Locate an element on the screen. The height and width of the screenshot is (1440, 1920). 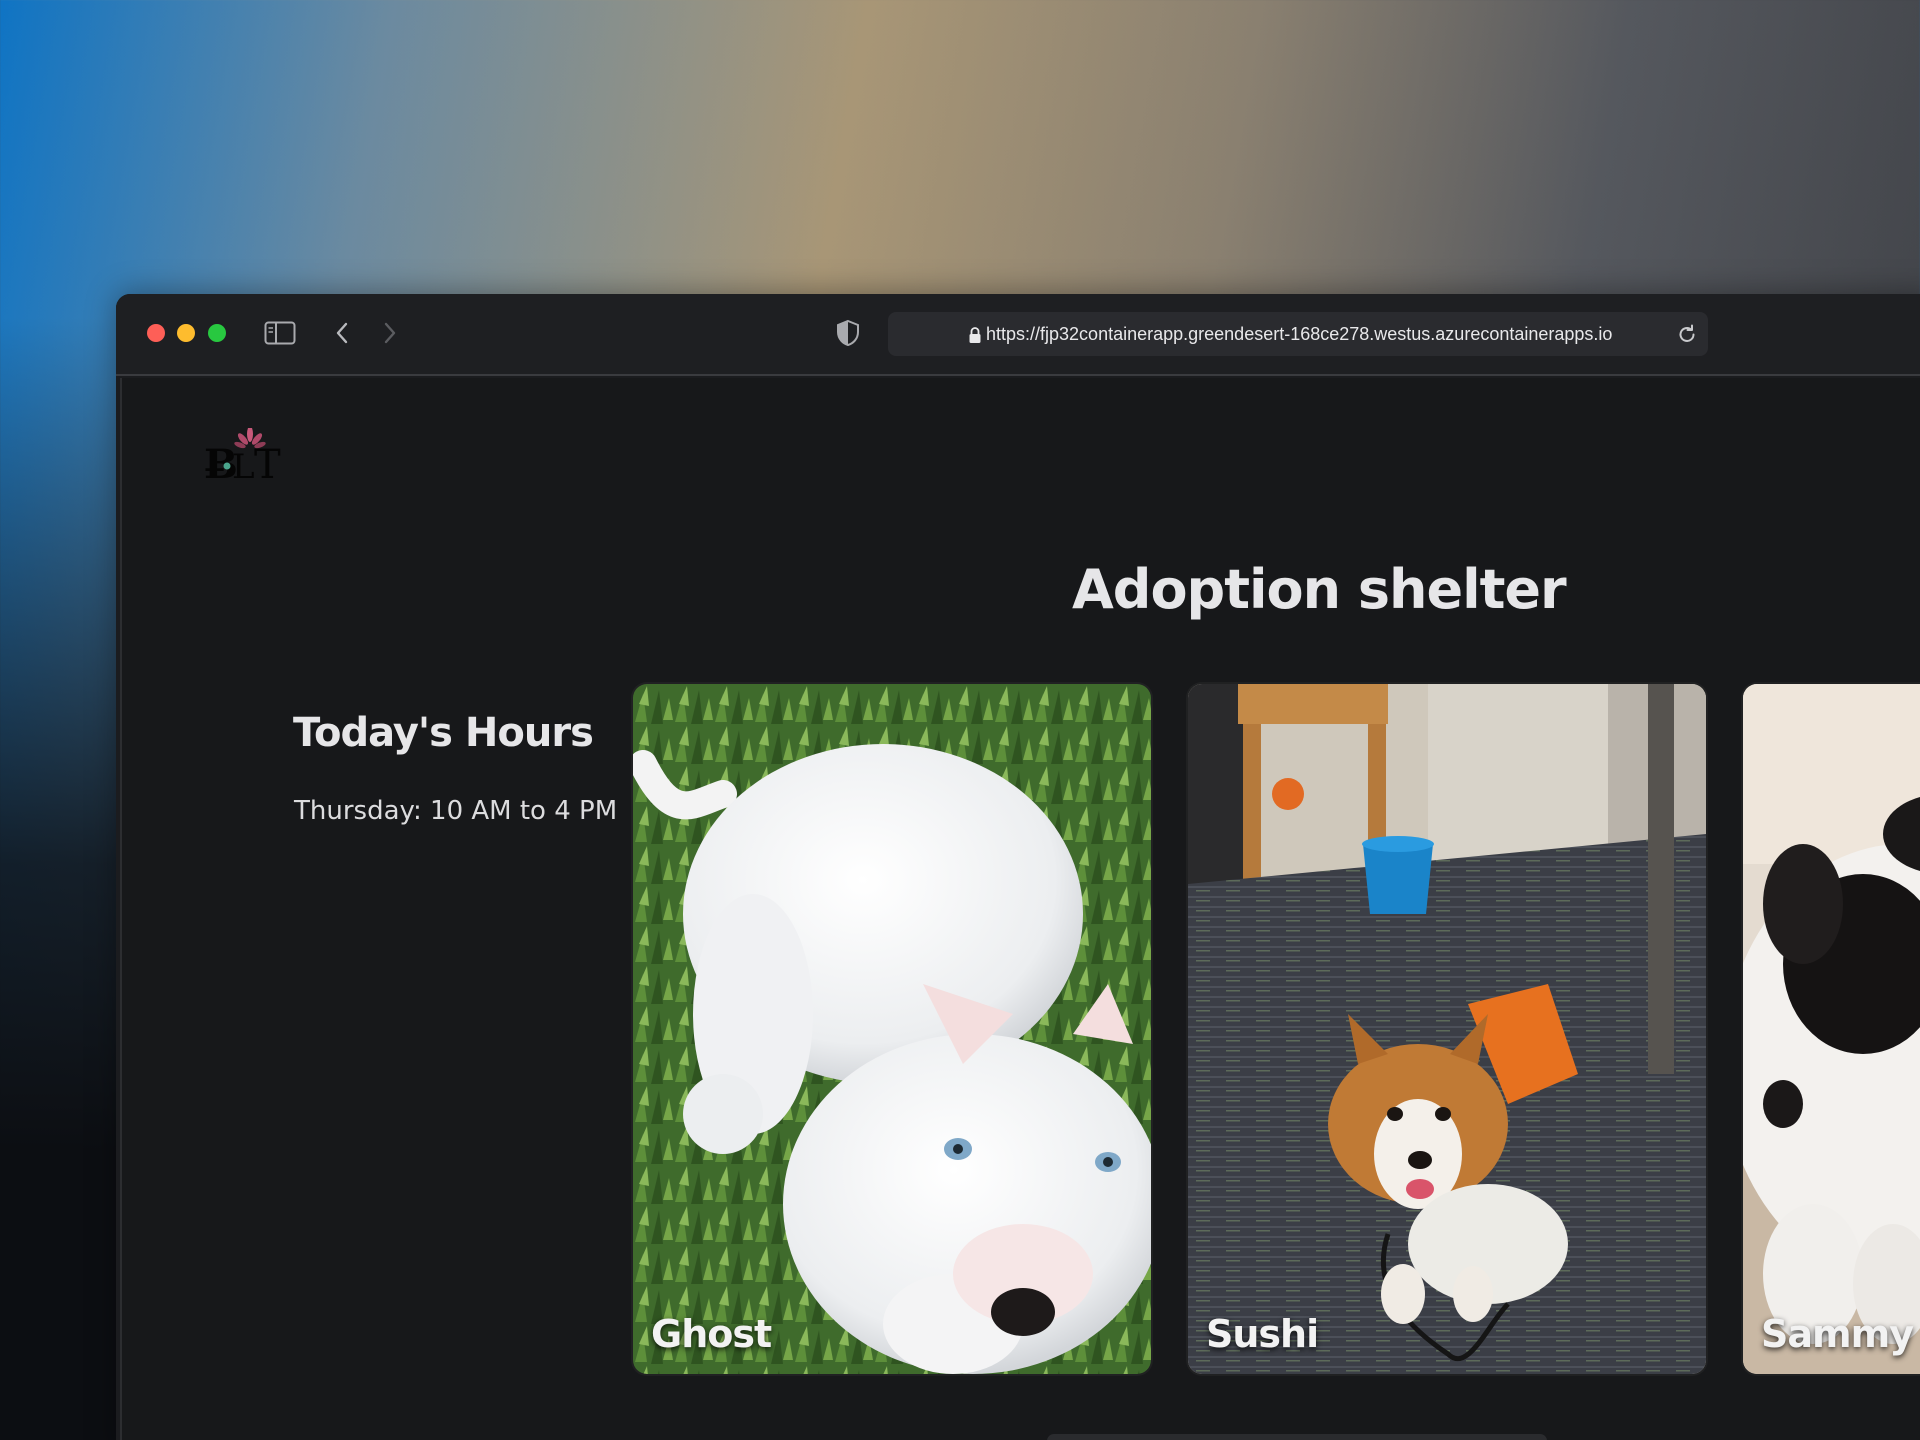
zoom-window-button is located at coordinates (217, 333).